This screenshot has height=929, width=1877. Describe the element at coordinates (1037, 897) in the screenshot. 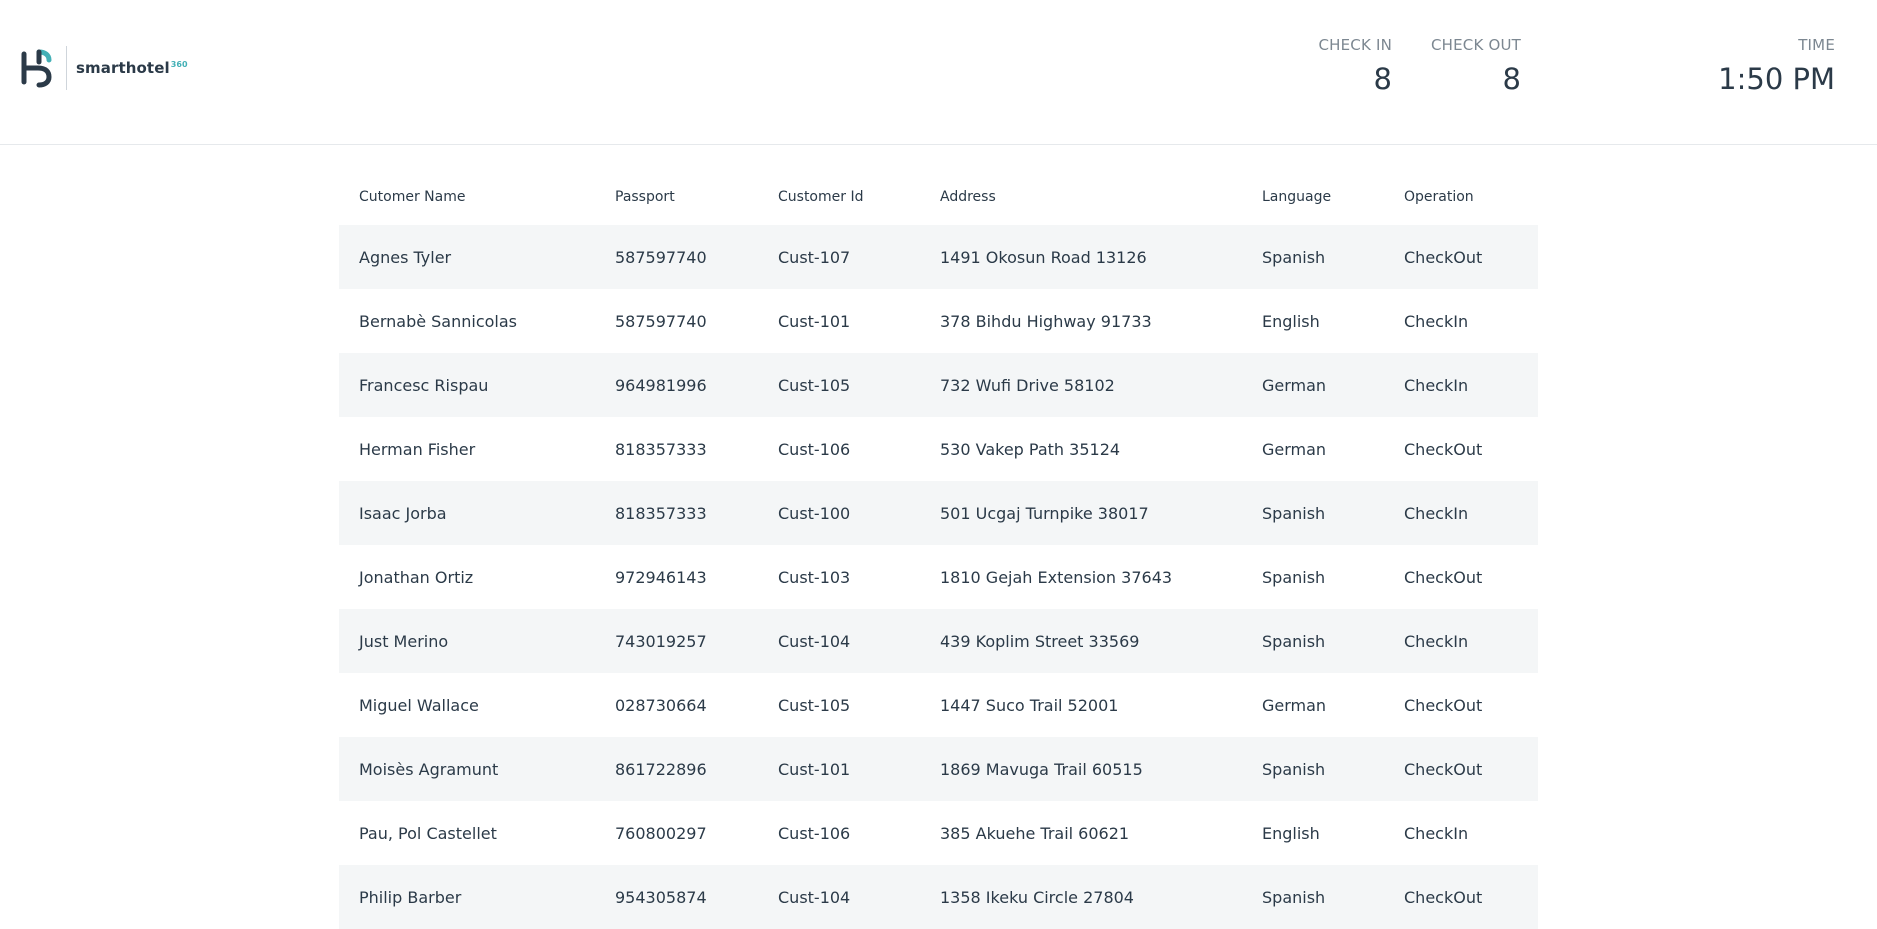

I see `cell-address: 1358 Ikeku Circle 27804` at that location.